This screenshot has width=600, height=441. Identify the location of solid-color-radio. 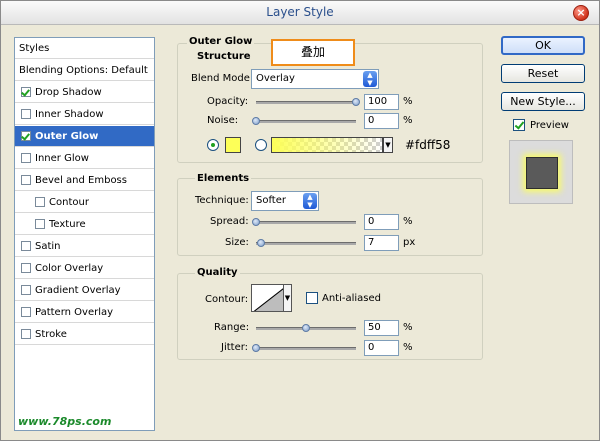
(213, 145).